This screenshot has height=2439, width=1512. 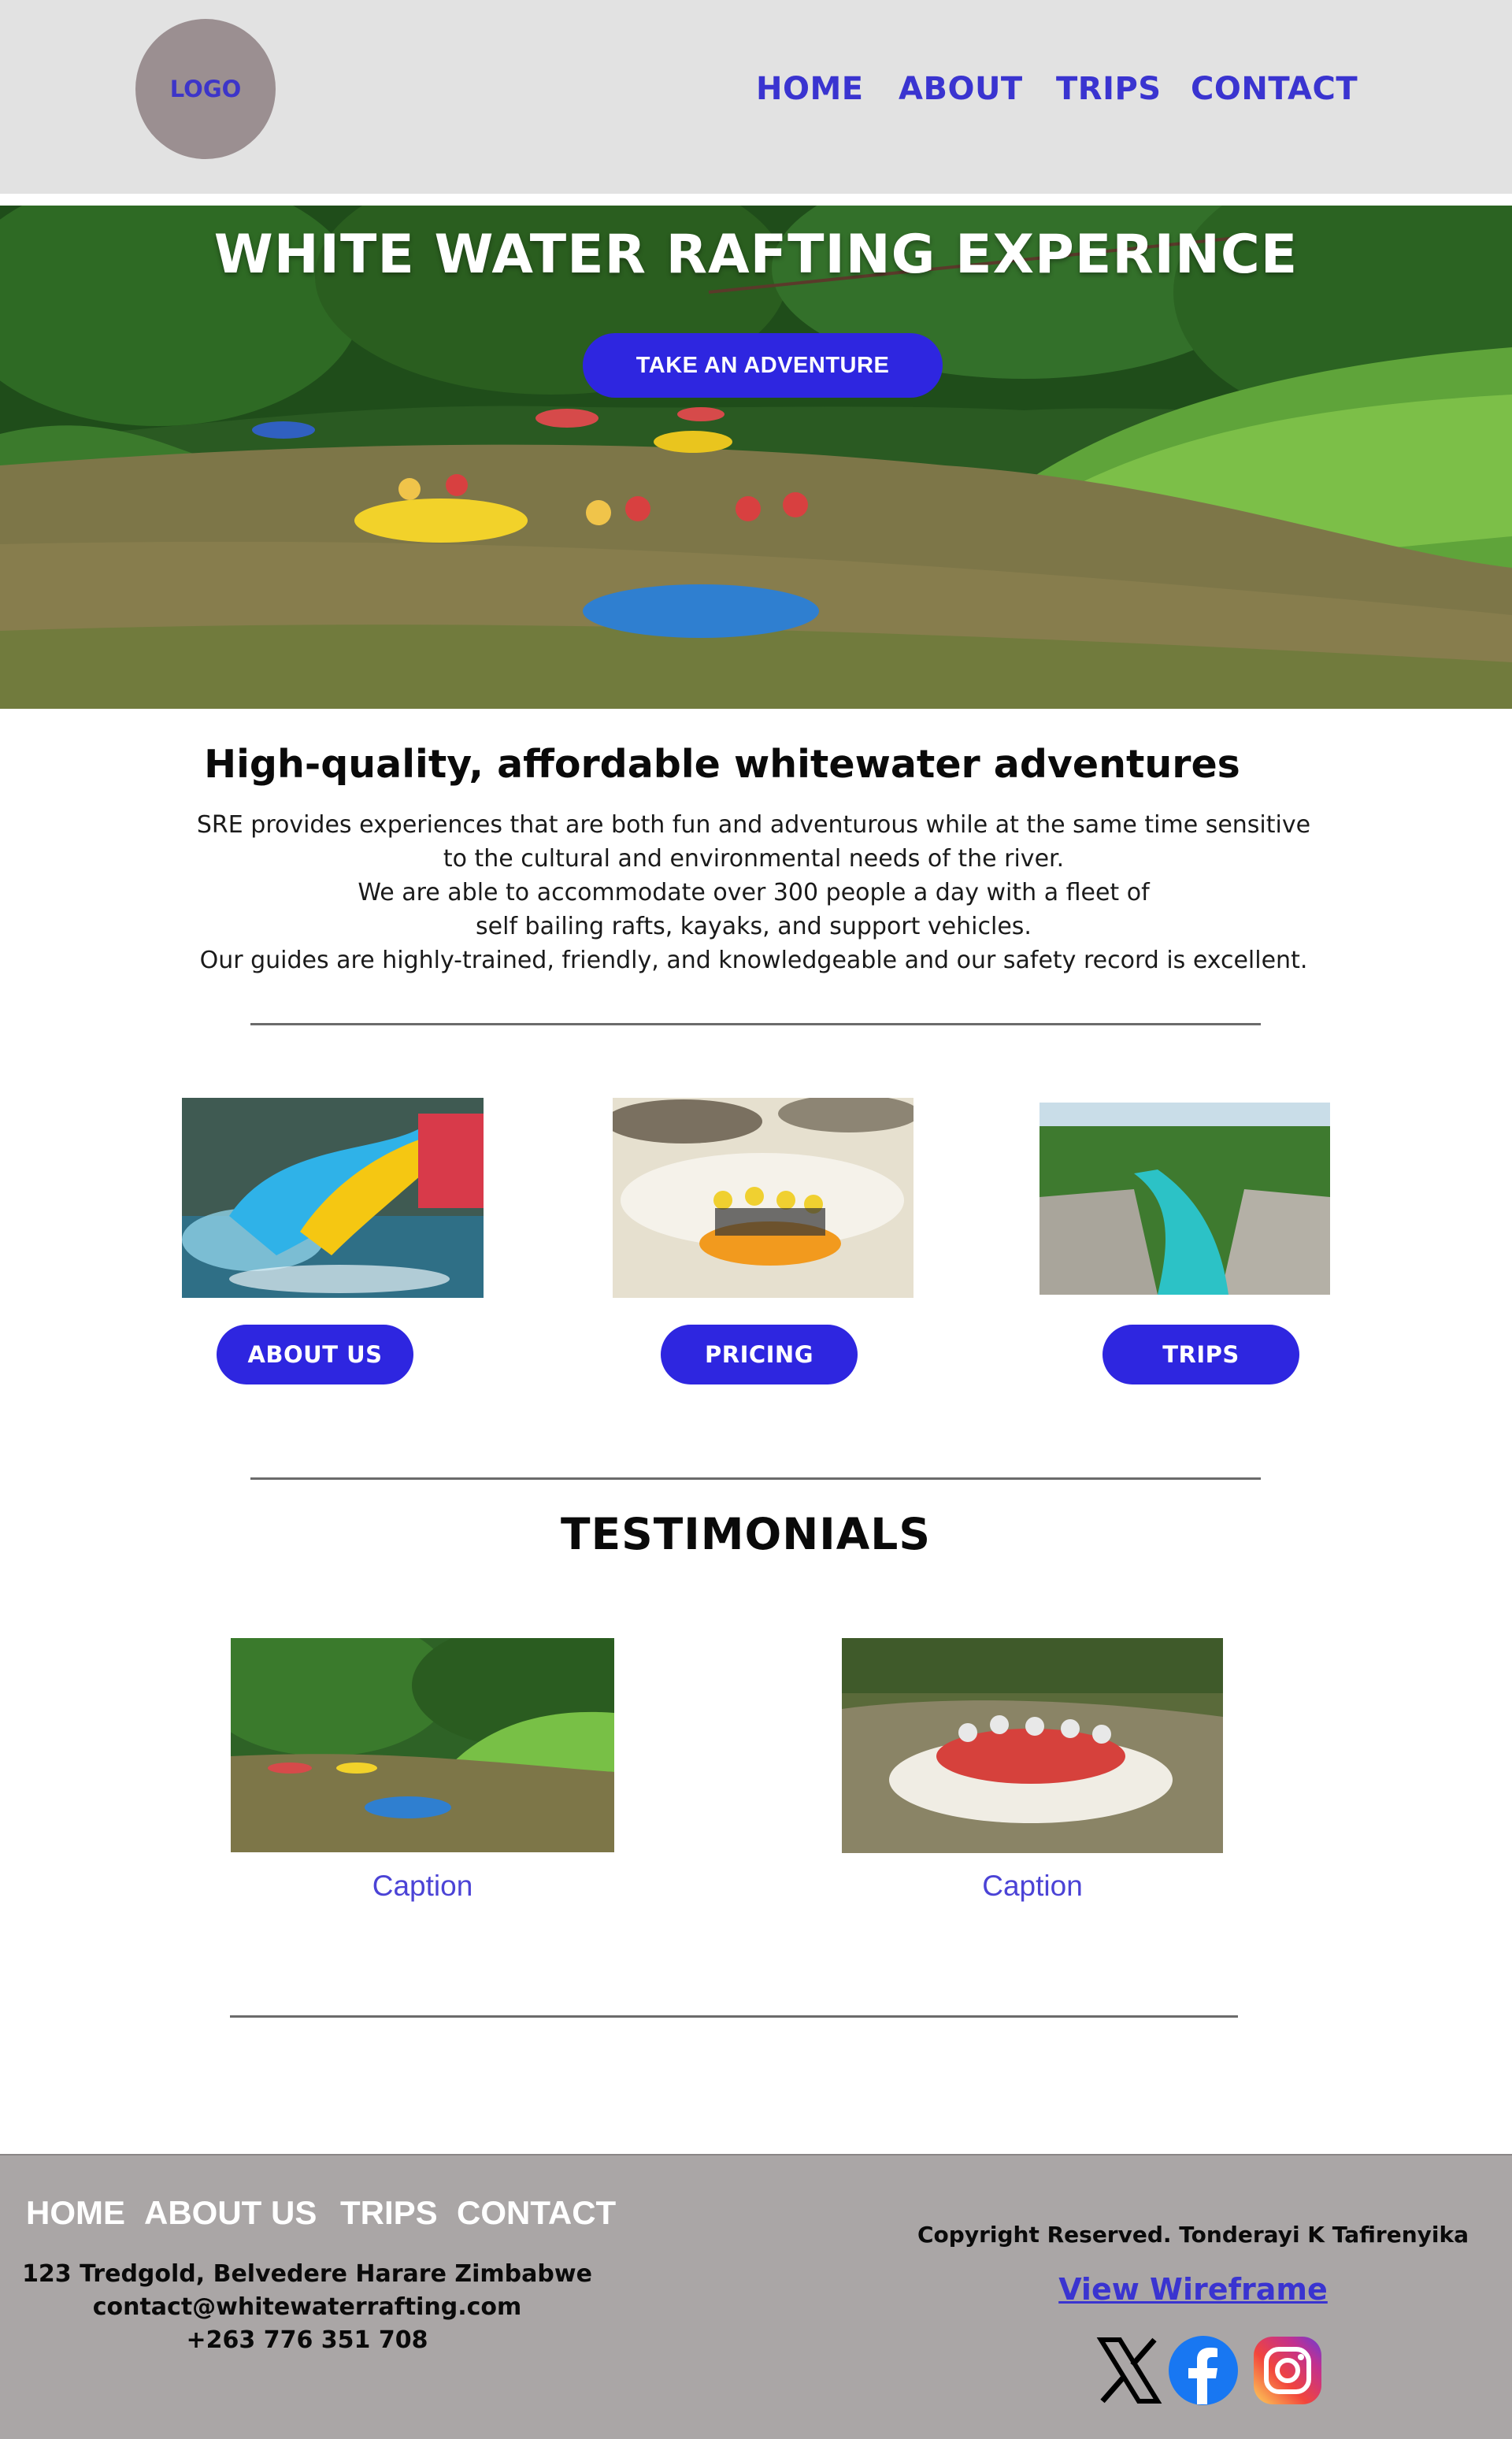 I want to click on paddle-photo, so click(x=333, y=1198).